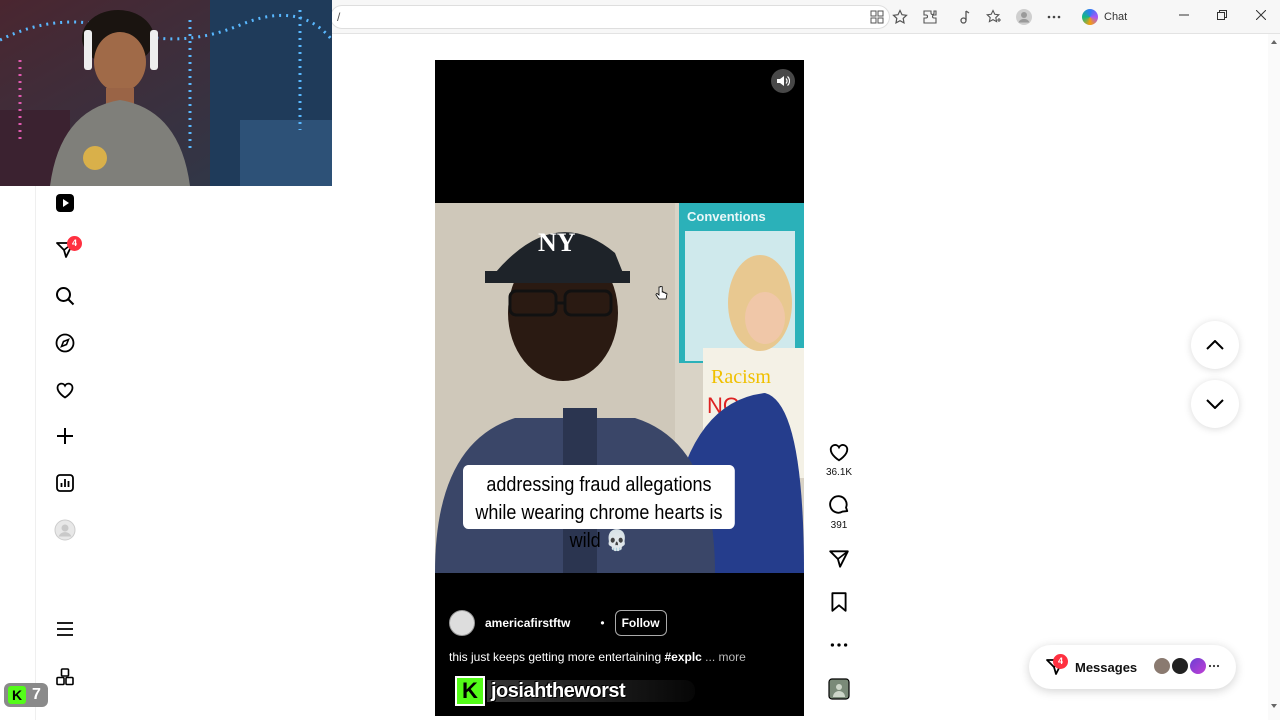 The height and width of the screenshot is (725, 1280). What do you see at coordinates (166, 93) in the screenshot?
I see `webcam-overlay` at bounding box center [166, 93].